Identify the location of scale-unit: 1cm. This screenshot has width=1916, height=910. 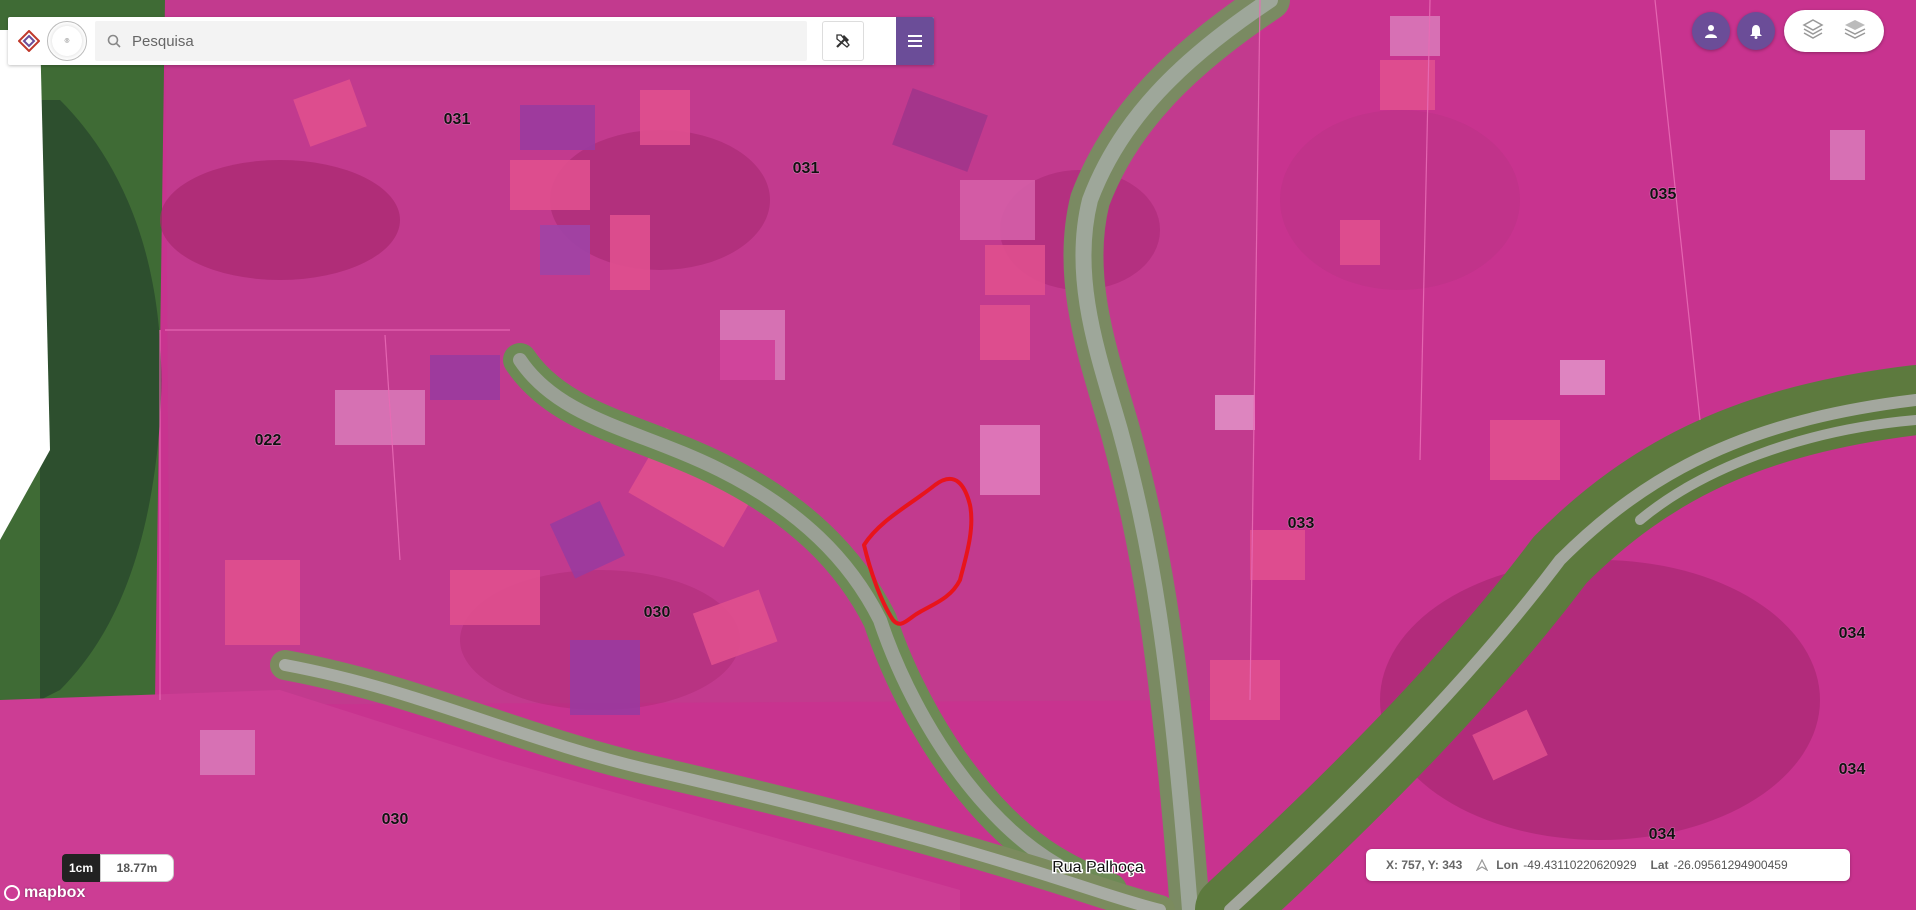
(81, 868).